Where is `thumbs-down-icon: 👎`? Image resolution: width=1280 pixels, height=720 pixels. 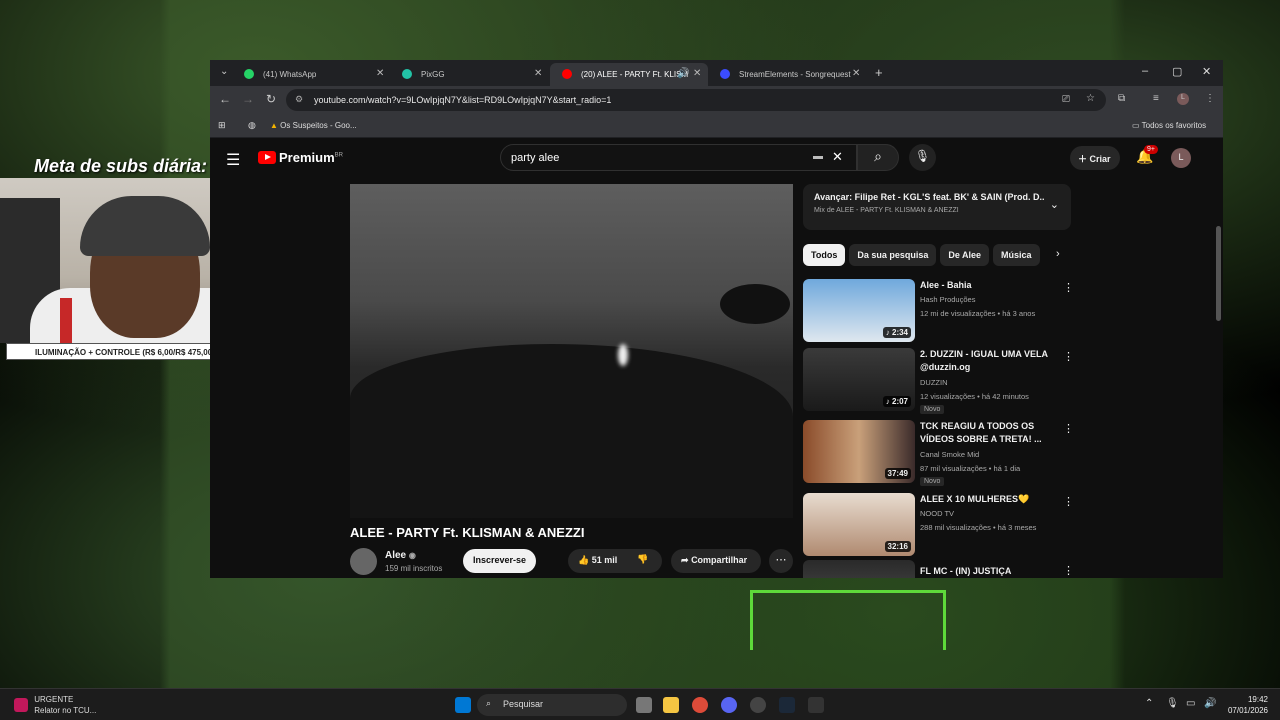 thumbs-down-icon: 👎 is located at coordinates (642, 559).